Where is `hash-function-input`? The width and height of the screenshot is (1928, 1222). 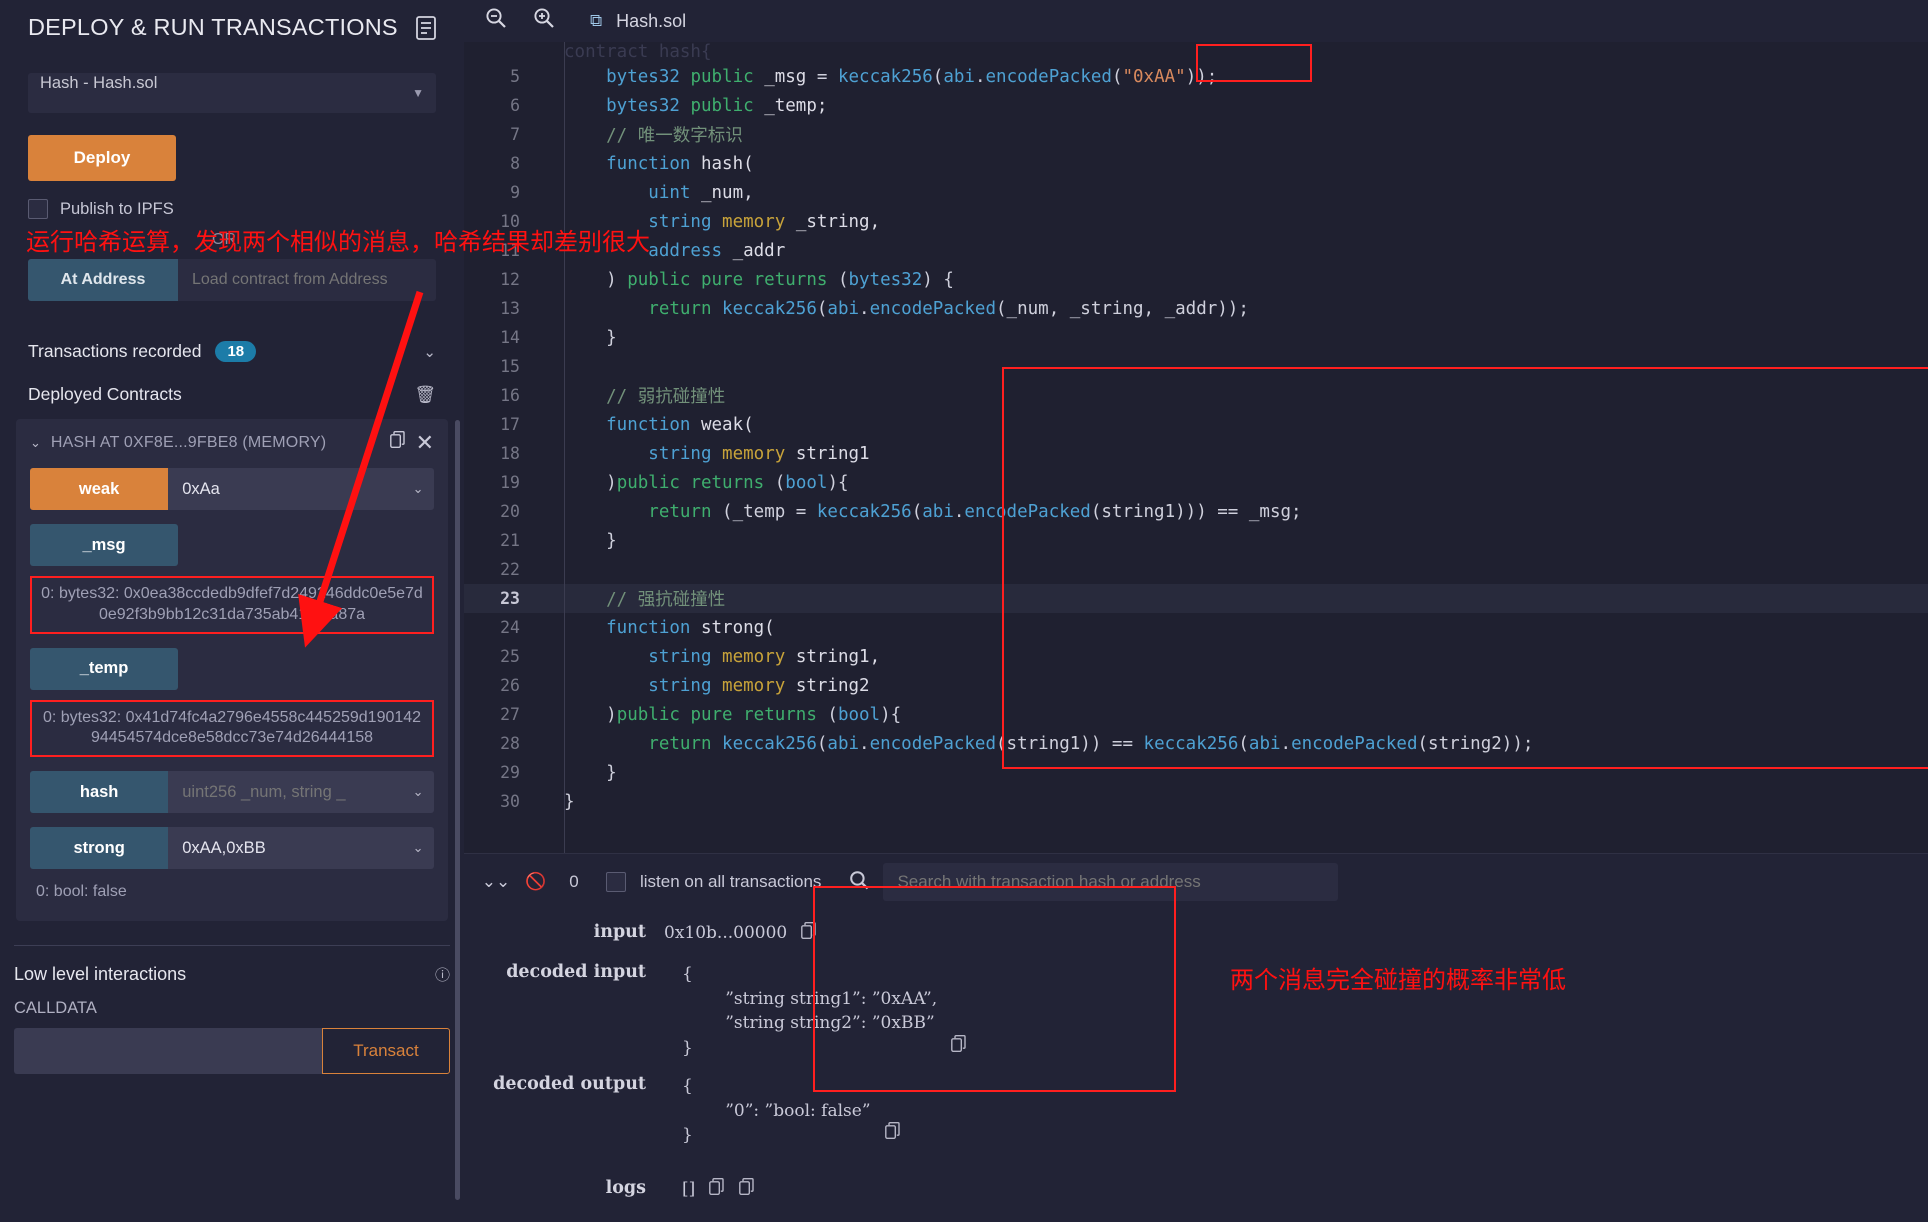 hash-function-input is located at coordinates (285, 792).